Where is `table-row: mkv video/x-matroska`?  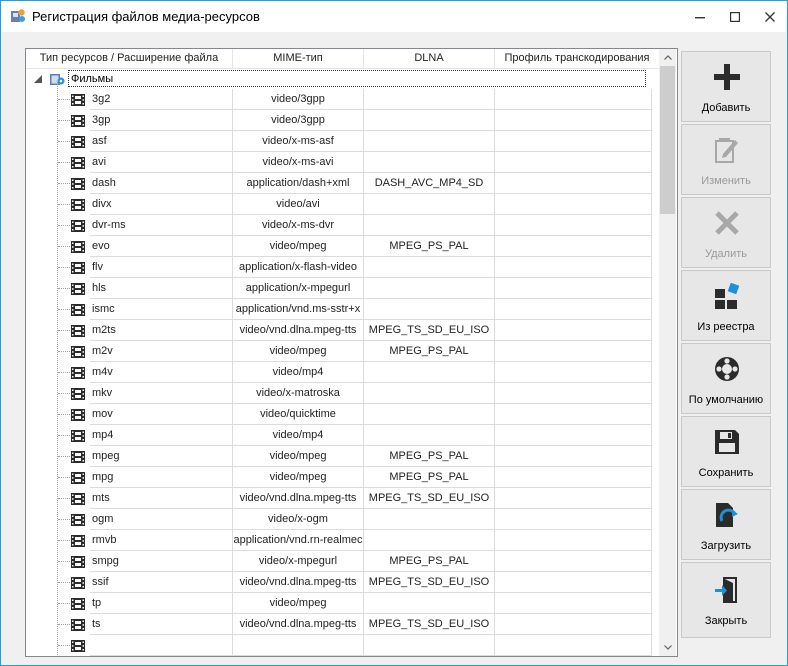 table-row: mkv video/x-matroska is located at coordinates (342, 393).